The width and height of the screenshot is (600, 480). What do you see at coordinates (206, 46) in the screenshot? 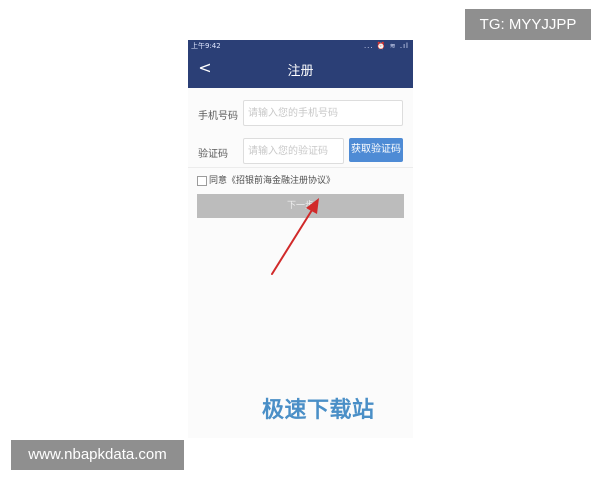
I see `status-time: 上午9:42` at bounding box center [206, 46].